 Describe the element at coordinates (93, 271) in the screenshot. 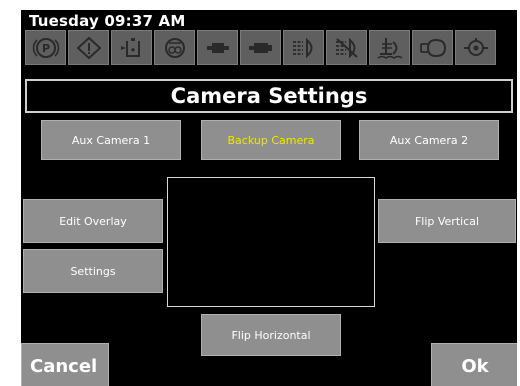

I see `settings-button: Settings` at that location.